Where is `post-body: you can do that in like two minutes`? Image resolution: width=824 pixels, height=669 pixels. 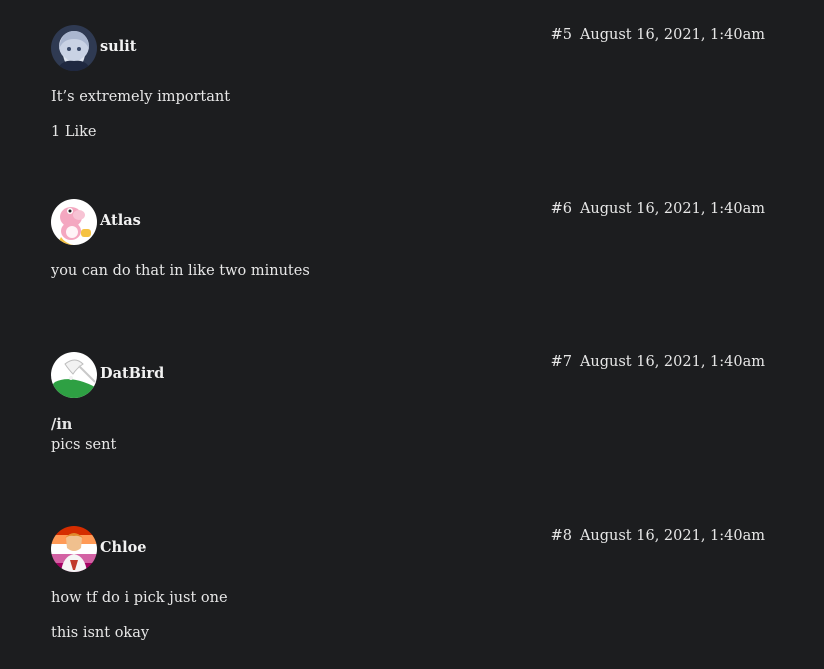
post-body: you can do that in like two minutes is located at coordinates (408, 271).